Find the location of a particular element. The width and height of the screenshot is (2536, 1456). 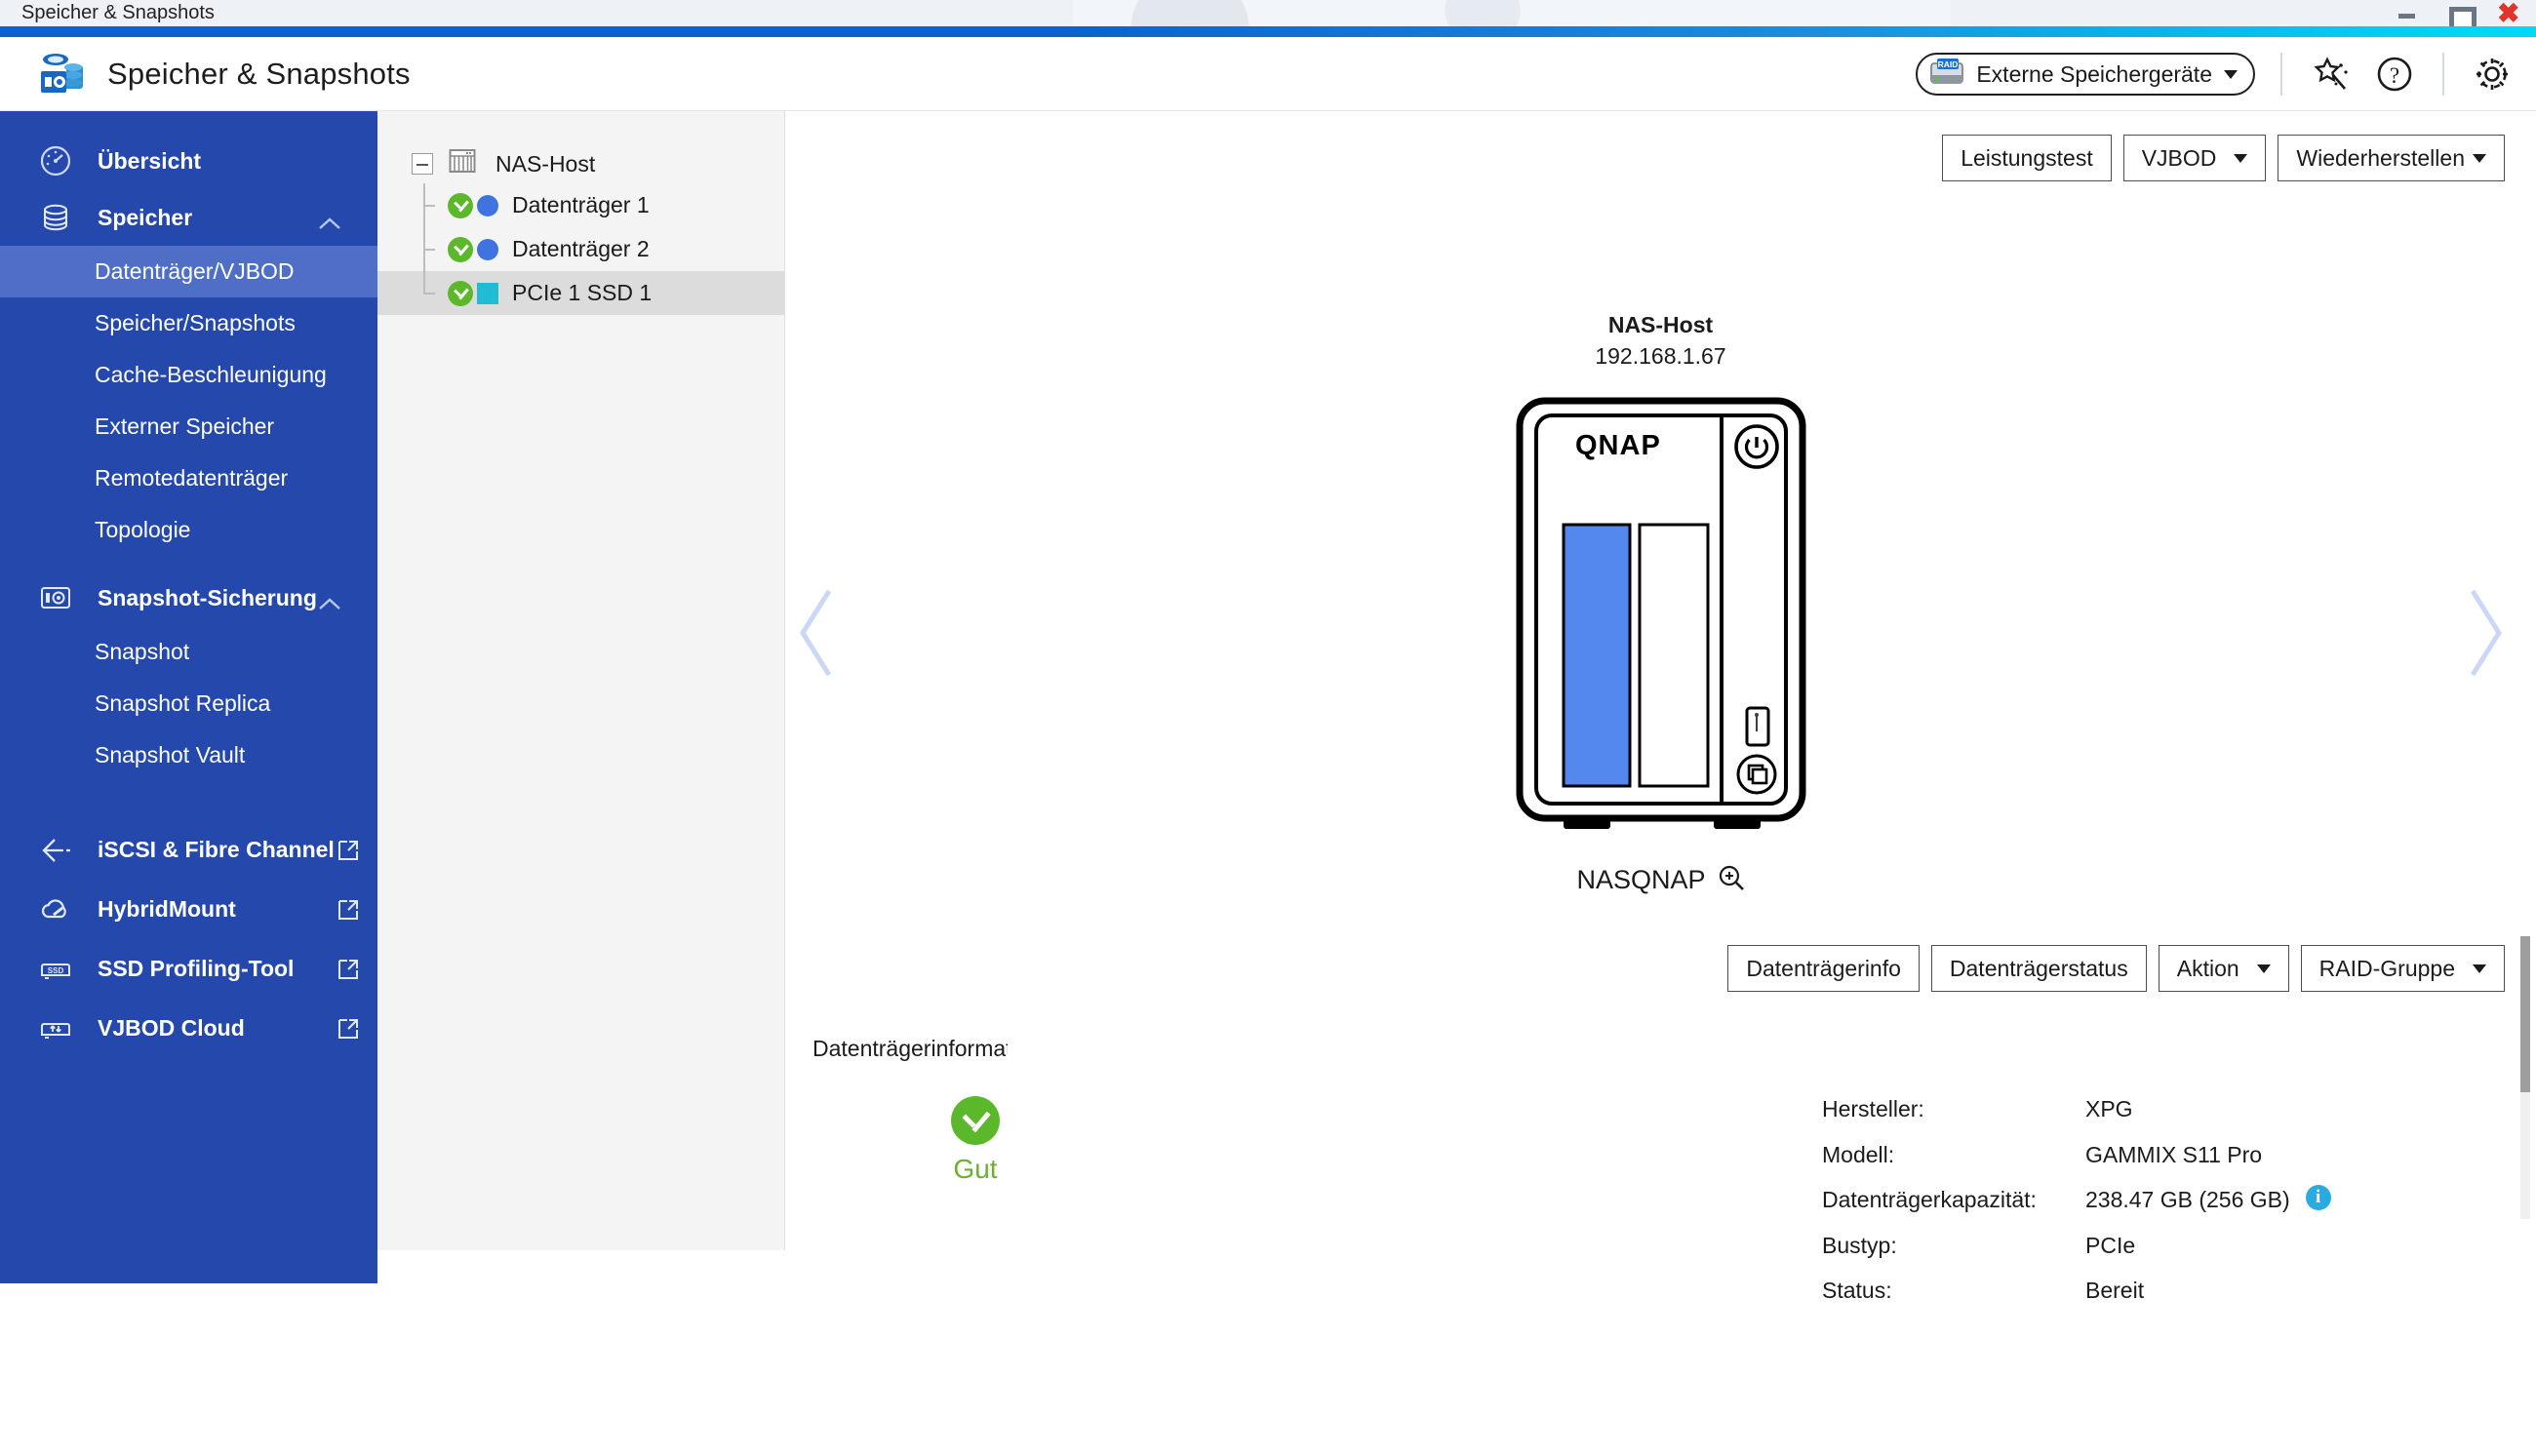

storage-snapshot-icon is located at coordinates (61, 74).